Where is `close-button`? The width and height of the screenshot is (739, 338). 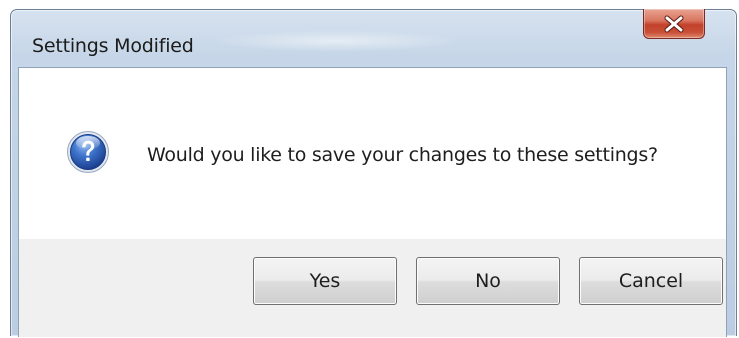 close-button is located at coordinates (674, 24).